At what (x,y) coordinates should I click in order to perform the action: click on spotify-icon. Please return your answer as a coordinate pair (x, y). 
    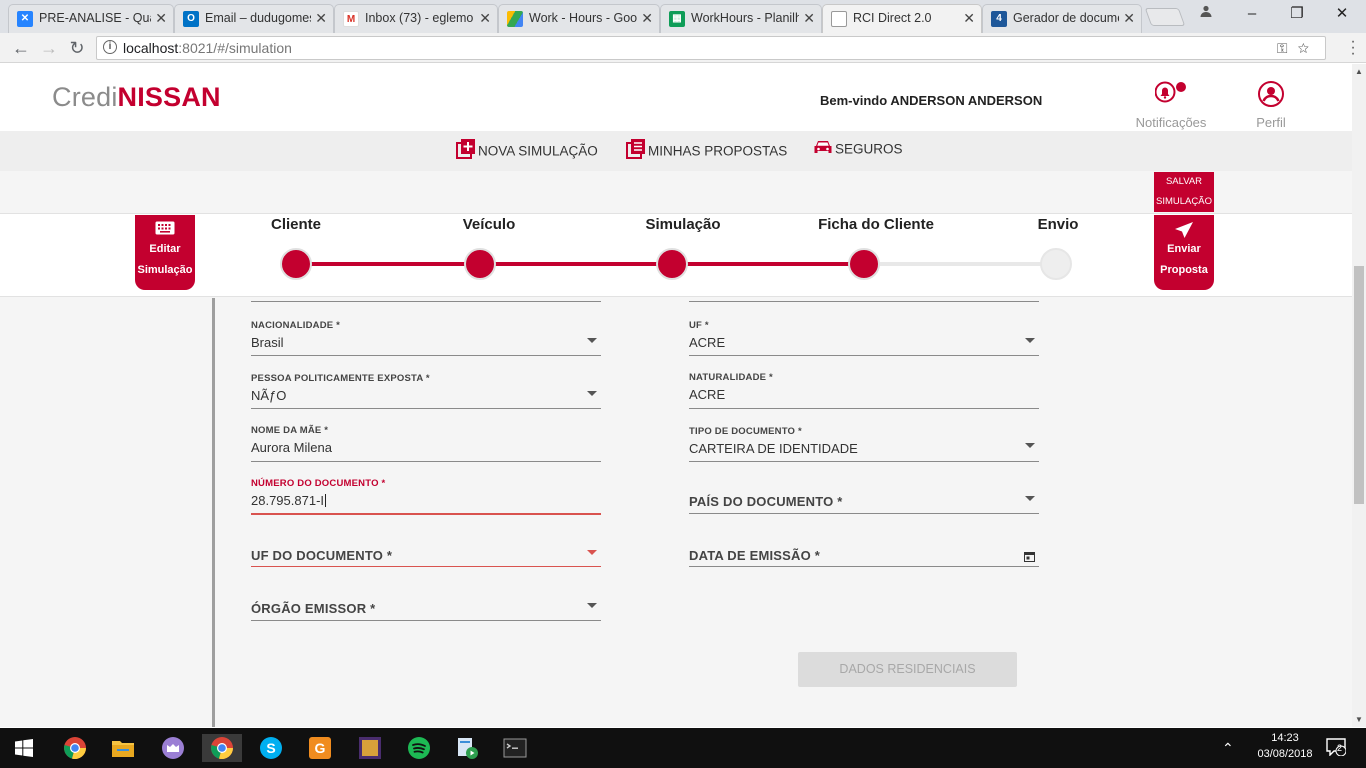
    Looking at the image, I should click on (419, 748).